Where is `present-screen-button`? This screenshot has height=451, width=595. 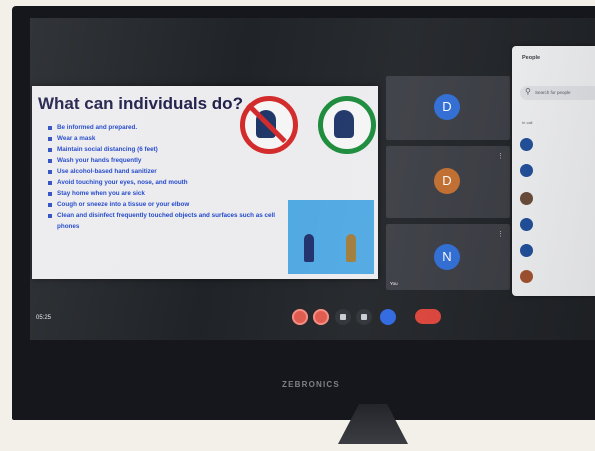 present-screen-button is located at coordinates (364, 317).